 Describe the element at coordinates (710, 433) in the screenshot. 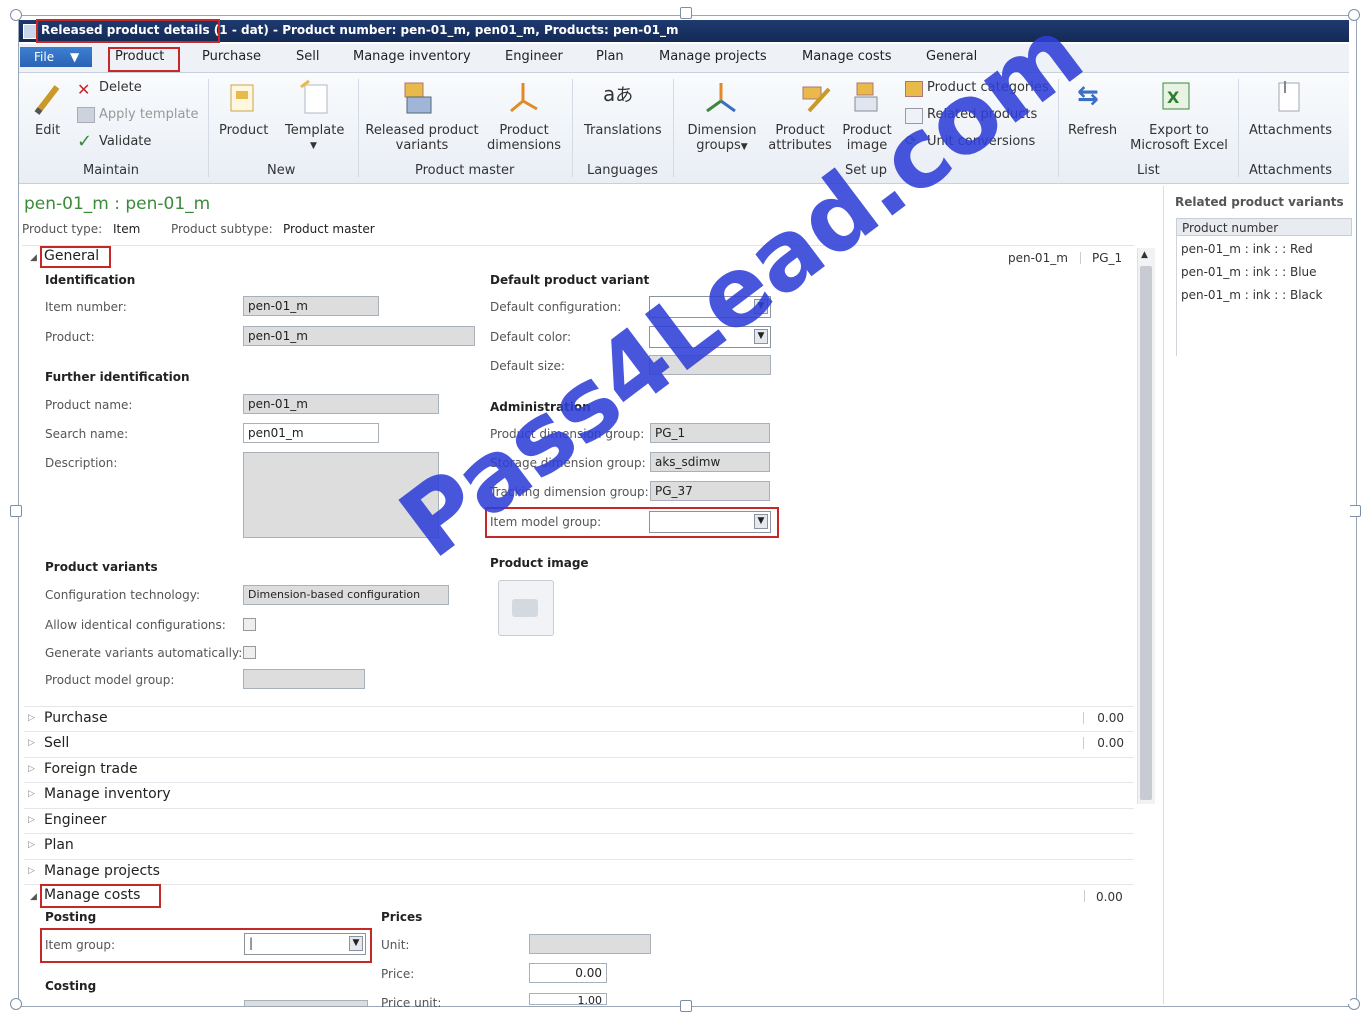

I see `dimension-group-field: PG_1` at that location.